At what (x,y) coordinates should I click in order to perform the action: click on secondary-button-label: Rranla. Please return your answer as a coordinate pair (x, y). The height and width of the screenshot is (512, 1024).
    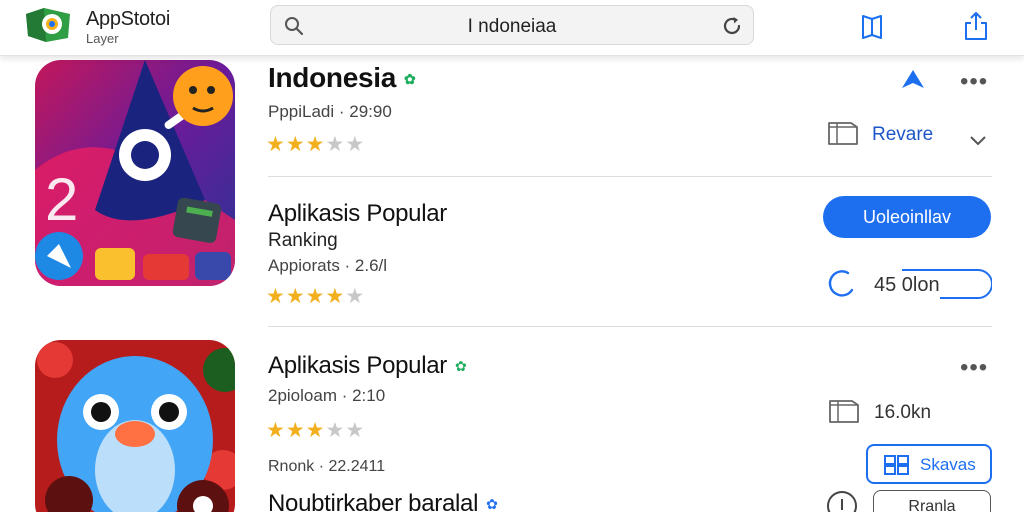
    Looking at the image, I should click on (932, 505).